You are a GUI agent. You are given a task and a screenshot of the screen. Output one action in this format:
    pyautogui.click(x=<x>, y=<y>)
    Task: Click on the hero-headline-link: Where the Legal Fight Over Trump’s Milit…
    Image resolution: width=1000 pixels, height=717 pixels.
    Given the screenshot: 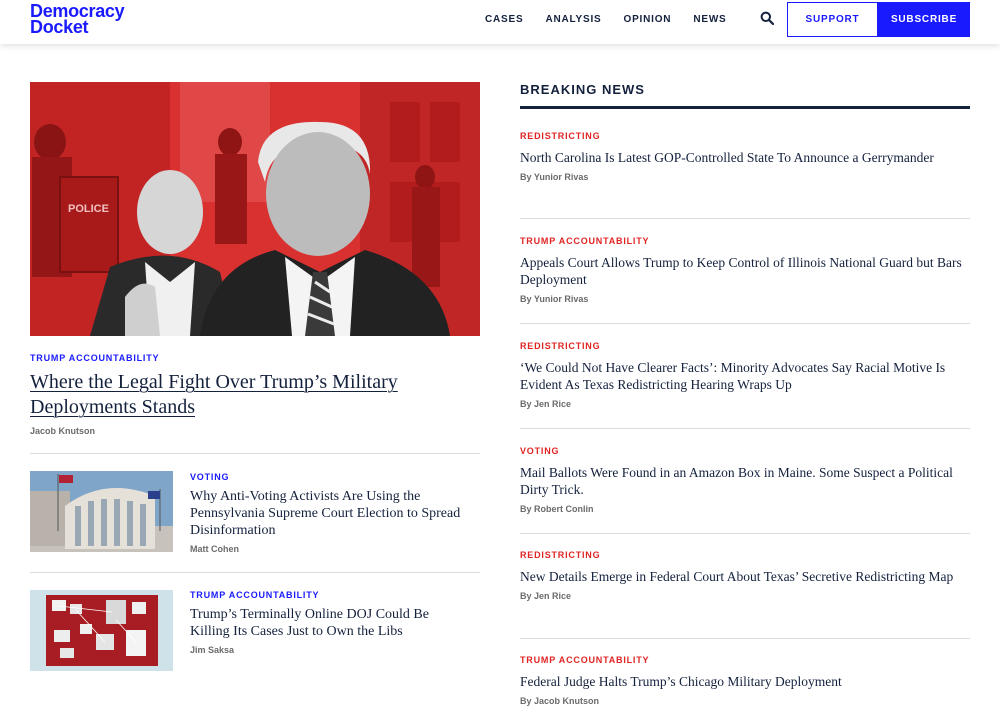 What is the action you would take?
    pyautogui.click(x=255, y=395)
    